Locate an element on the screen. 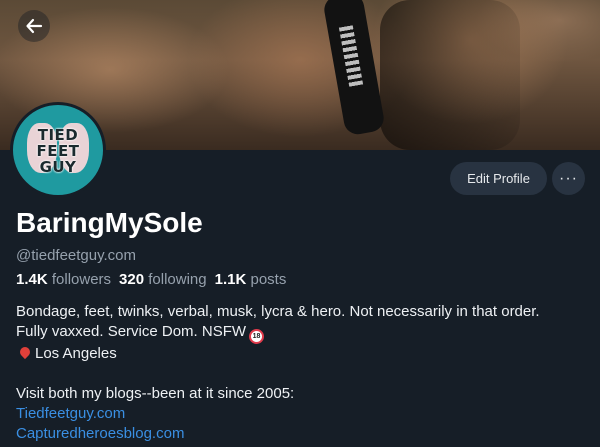 Image resolution: width=600 pixels, height=447 pixels. more-icon: ··· is located at coordinates (568, 178).